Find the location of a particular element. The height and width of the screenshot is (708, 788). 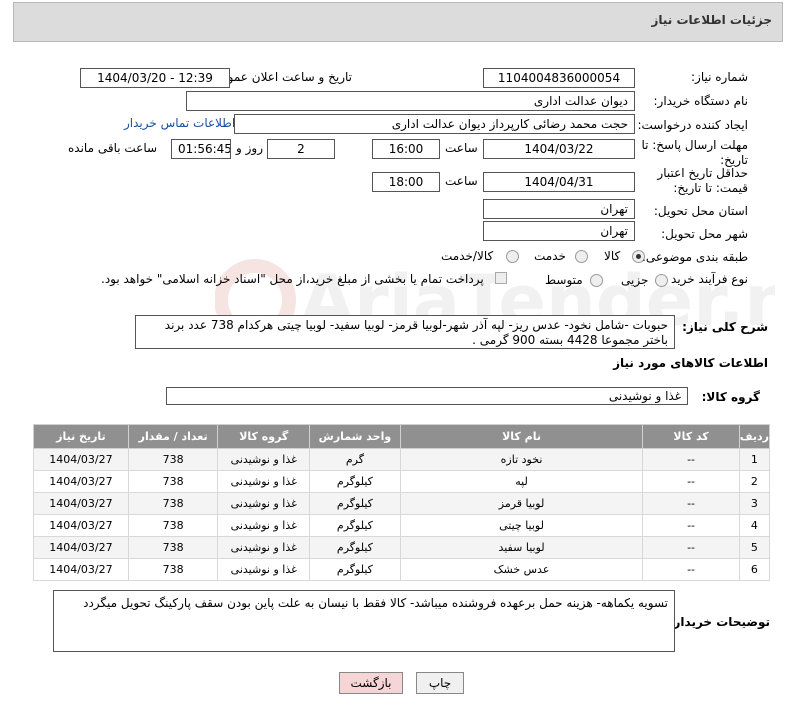

reply-time-label: ساعت is located at coordinates (461, 148).